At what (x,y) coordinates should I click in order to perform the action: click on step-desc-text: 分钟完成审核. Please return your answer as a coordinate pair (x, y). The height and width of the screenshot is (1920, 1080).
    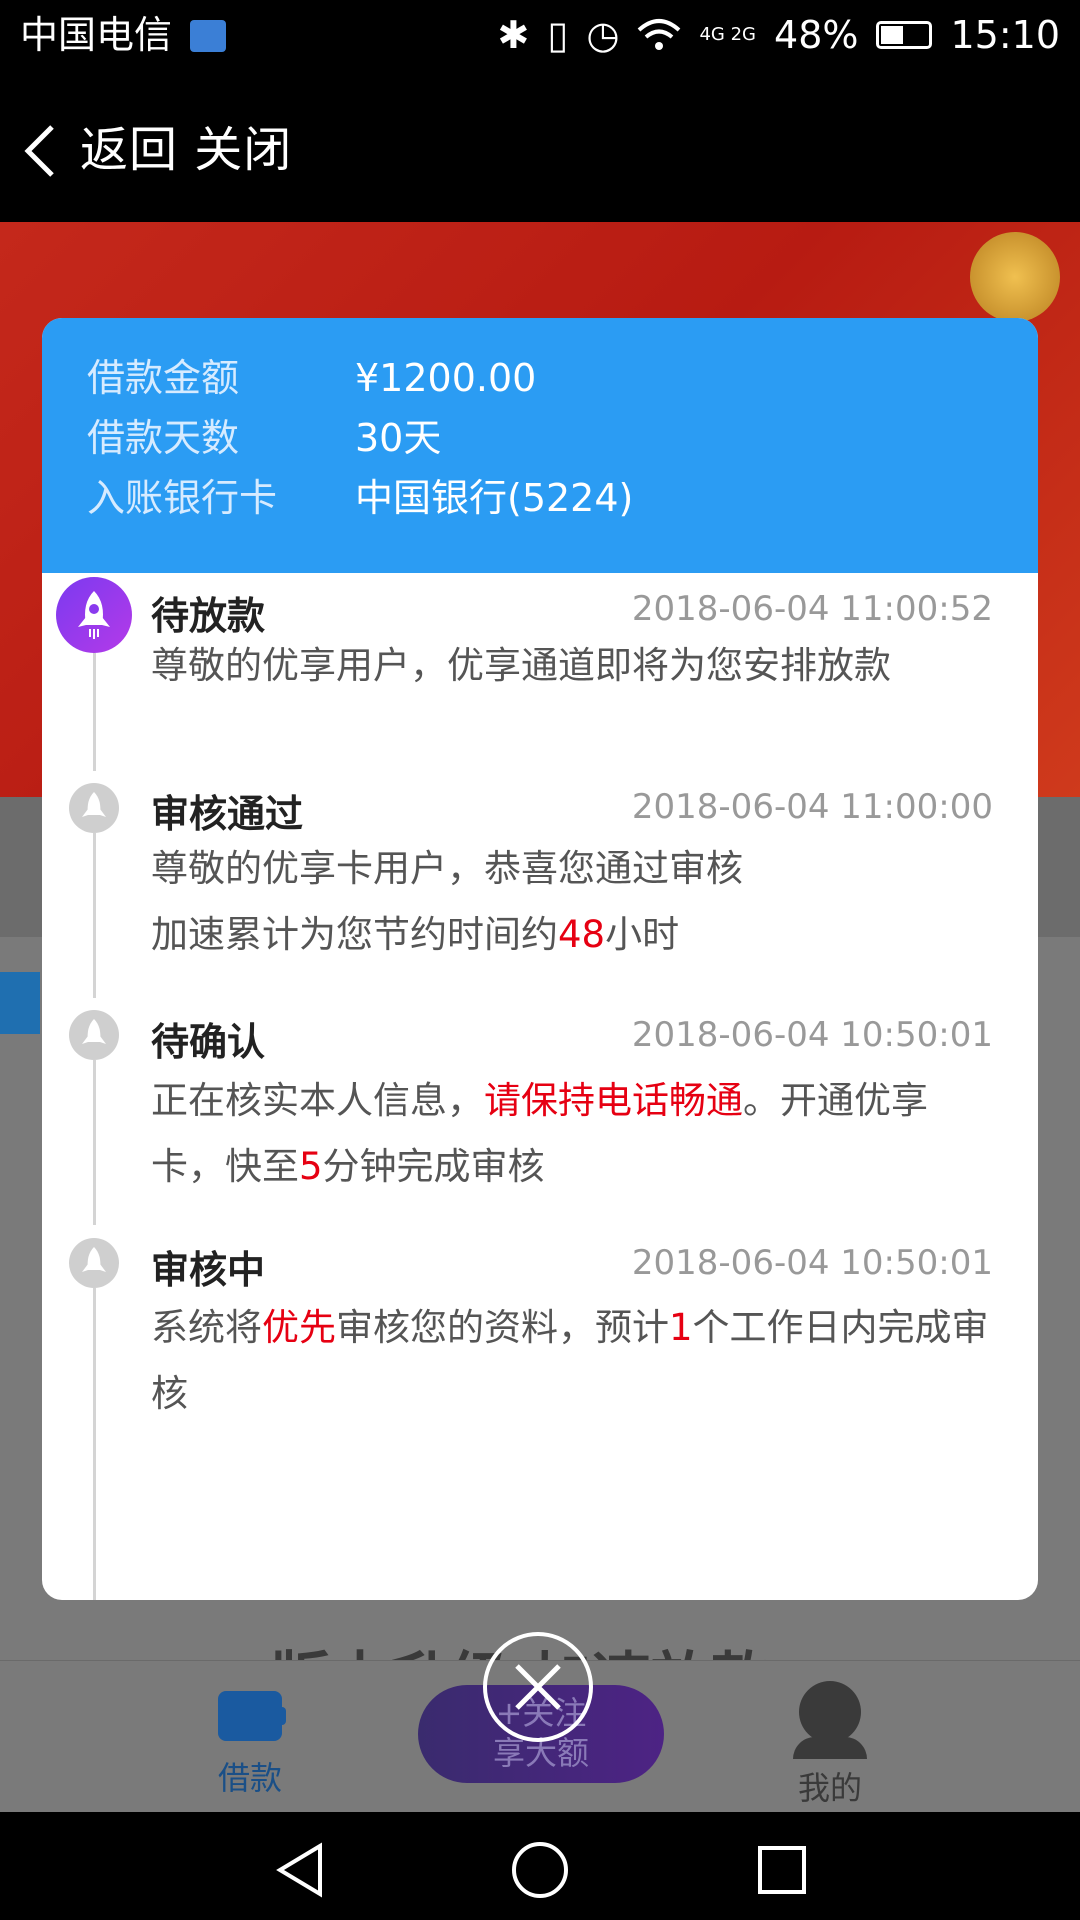
    Looking at the image, I should click on (433, 1166).